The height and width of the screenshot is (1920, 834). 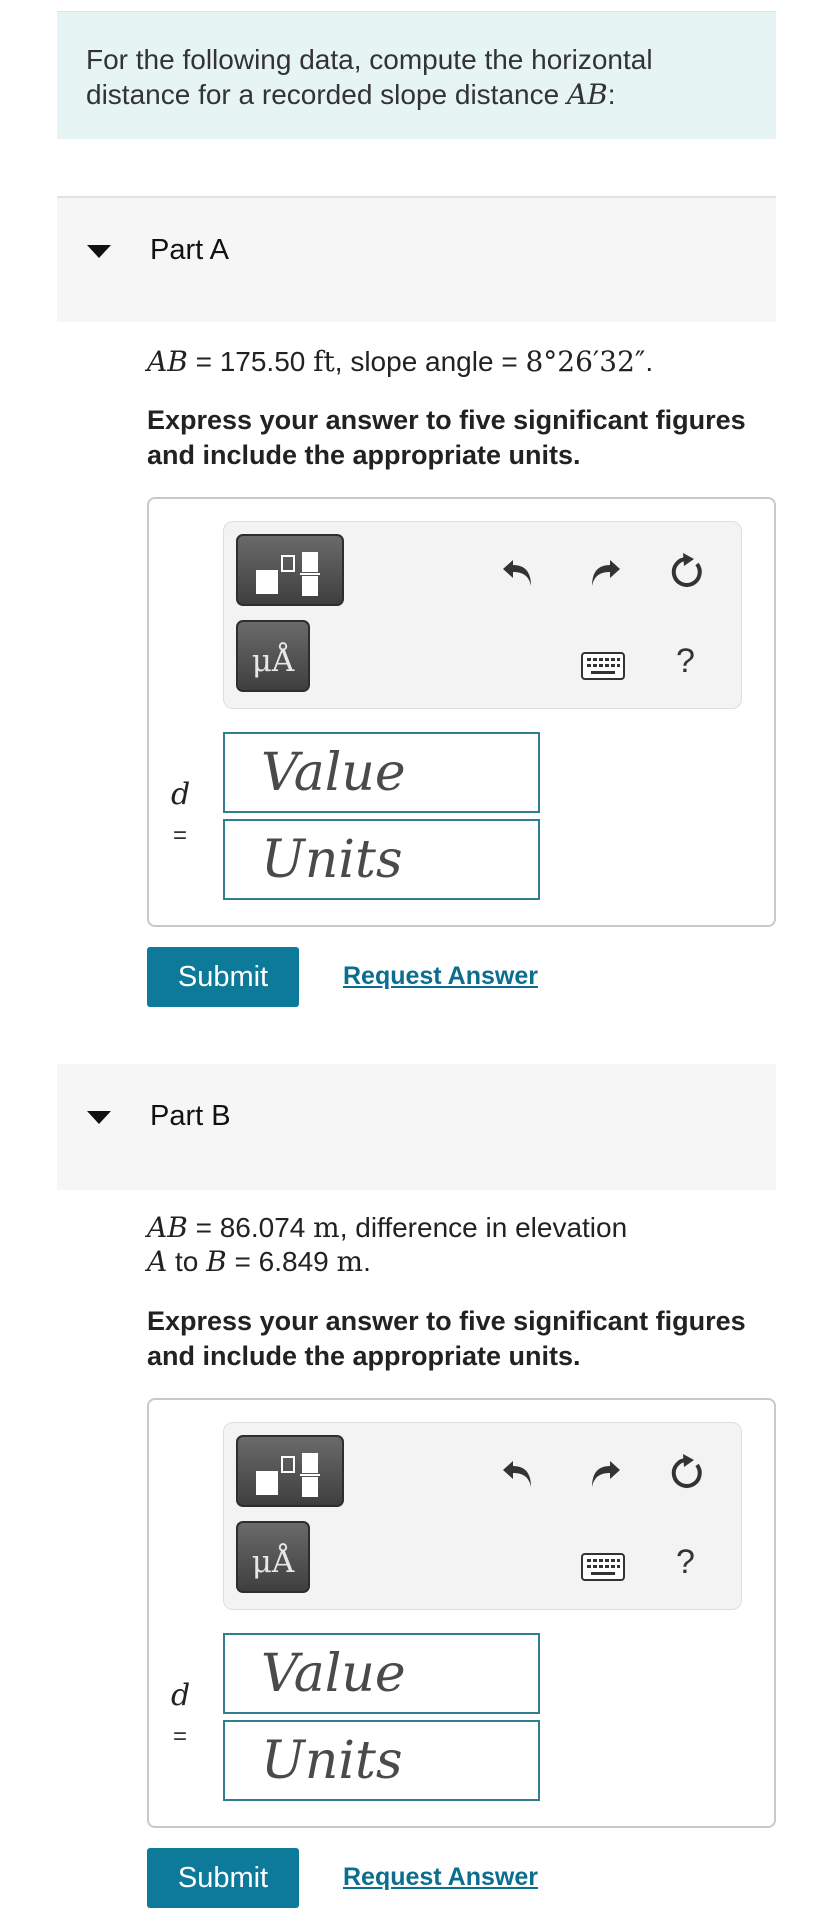 I want to click on question-unit-2: m, so click(x=350, y=1261).